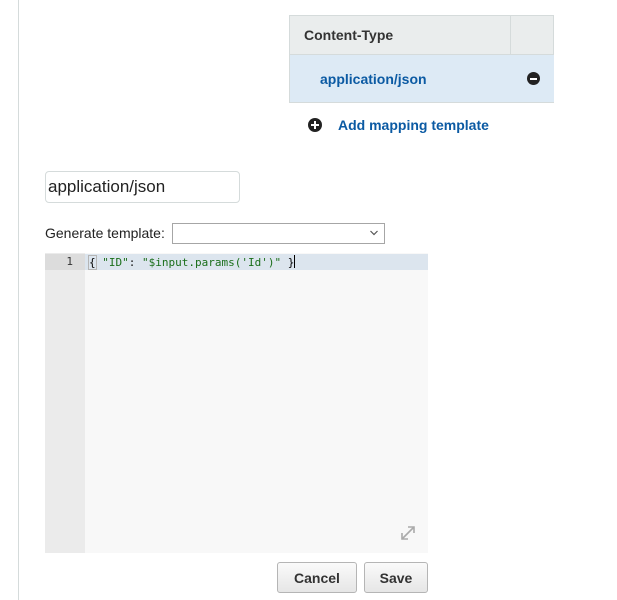 This screenshot has width=617, height=600. What do you see at coordinates (142, 187) in the screenshot?
I see `content-type-input` at bounding box center [142, 187].